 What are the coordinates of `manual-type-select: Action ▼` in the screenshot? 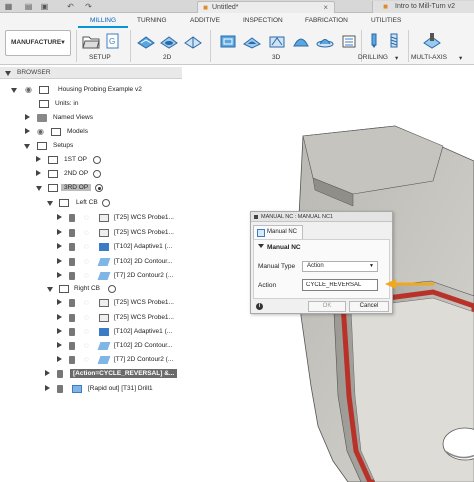 It's located at (340, 266).